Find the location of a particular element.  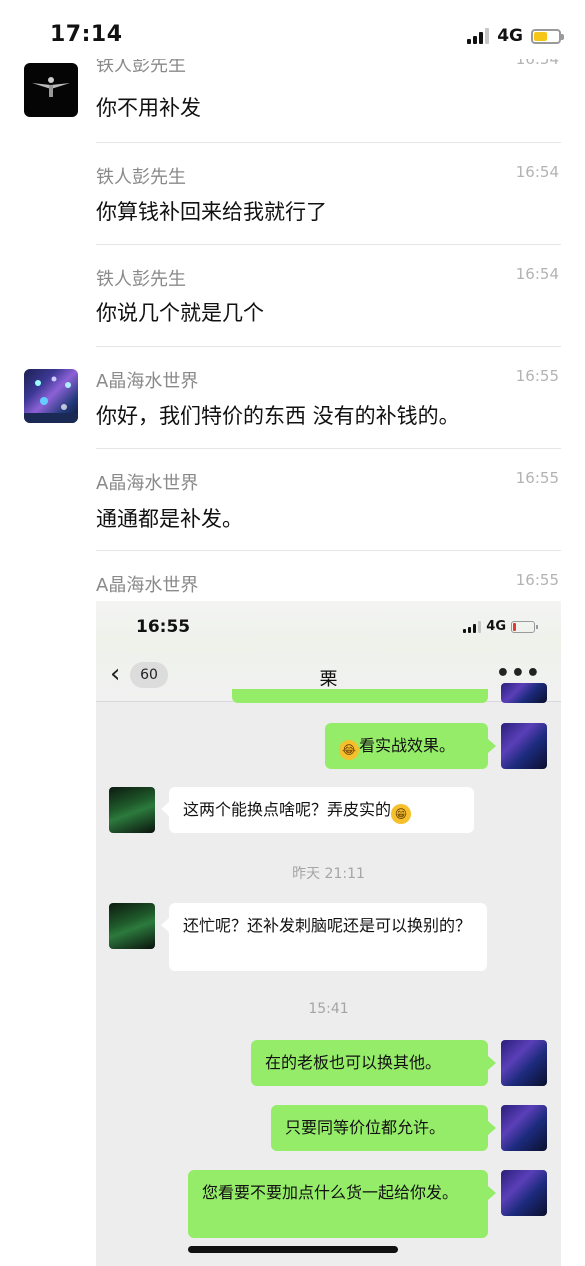

chat-title: 栗 is located at coordinates (328, 679).